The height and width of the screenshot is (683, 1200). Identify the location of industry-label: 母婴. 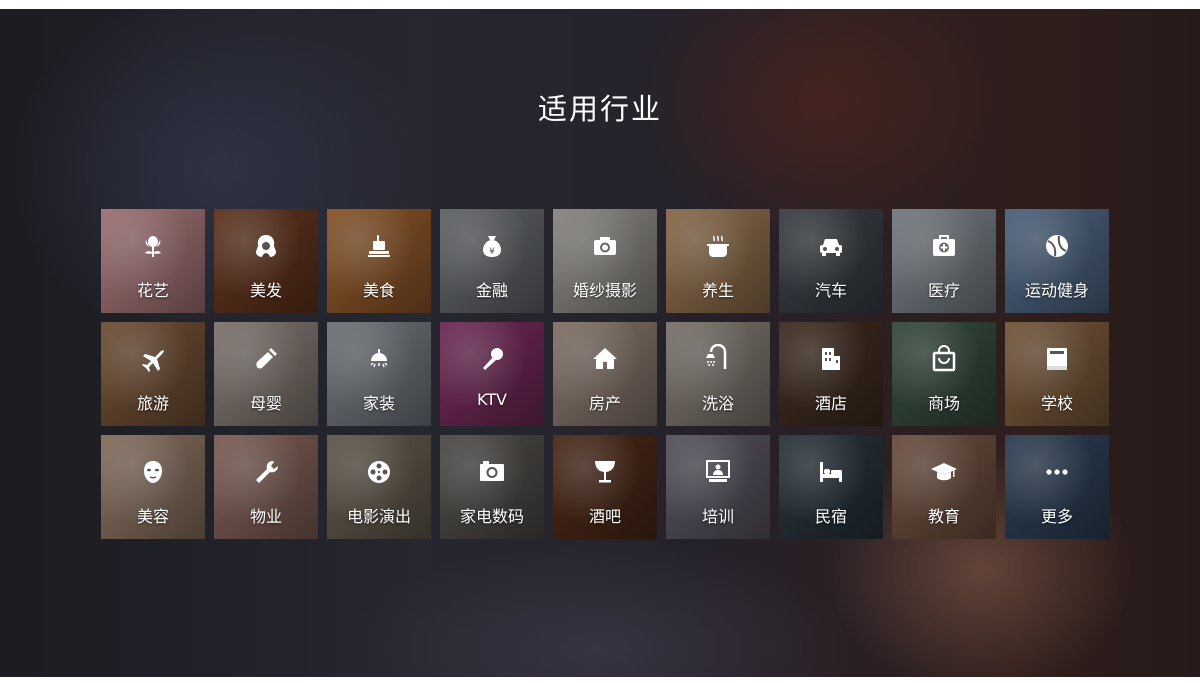
(265, 403).